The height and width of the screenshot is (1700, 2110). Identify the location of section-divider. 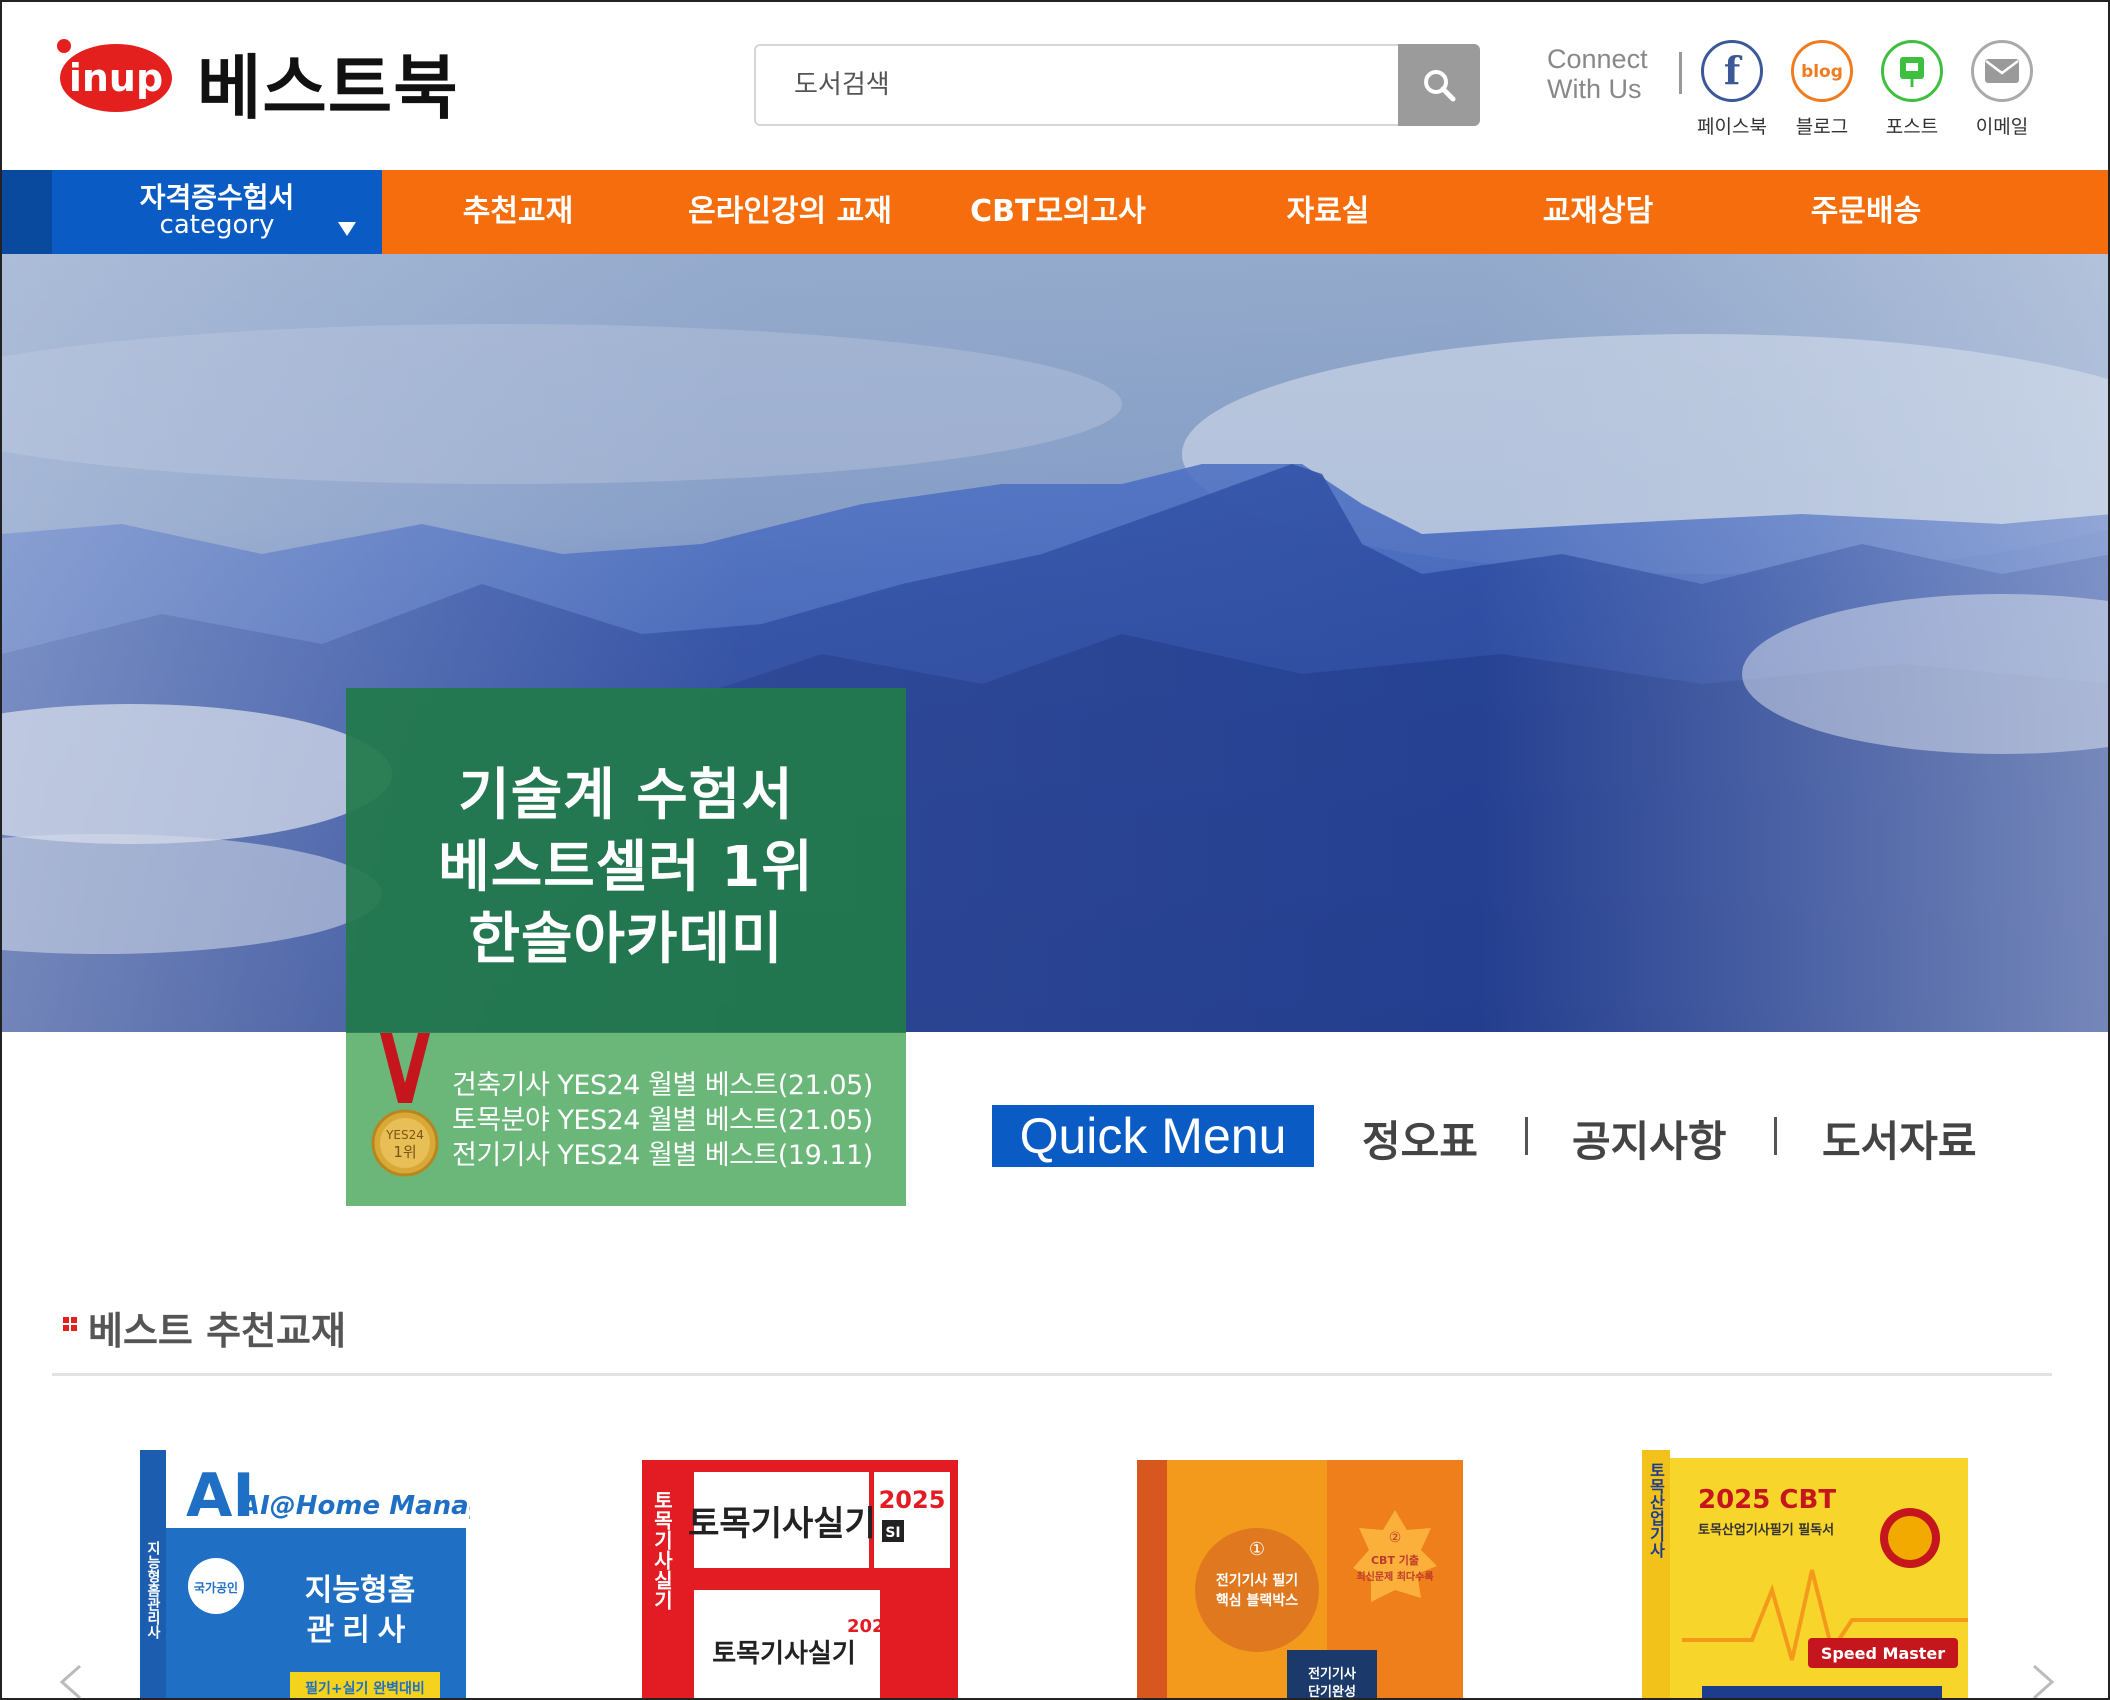
(1052, 1374).